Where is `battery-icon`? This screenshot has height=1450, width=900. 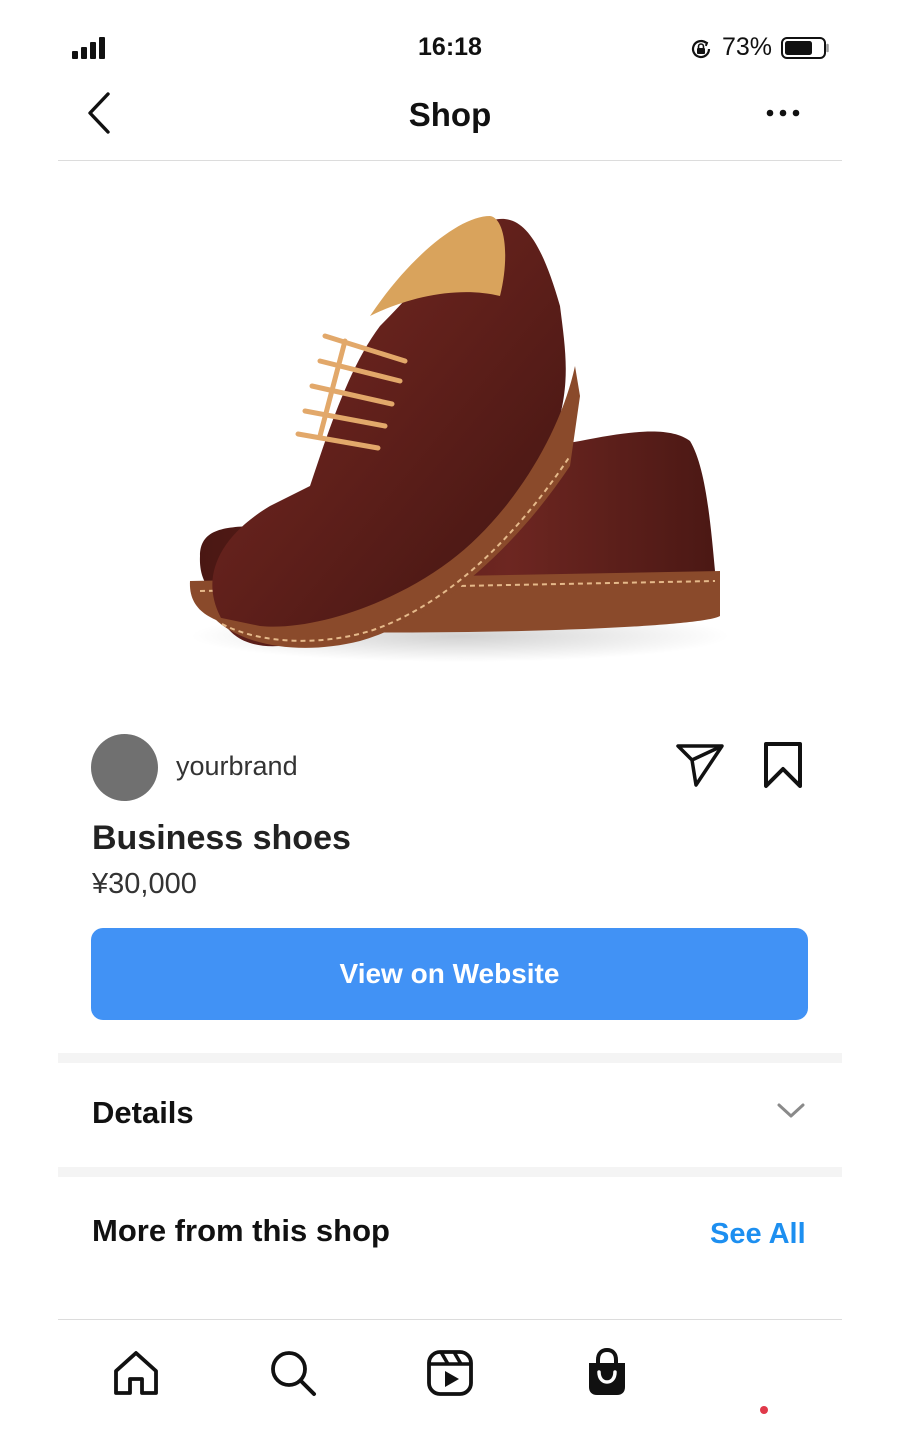 battery-icon is located at coordinates (805, 48).